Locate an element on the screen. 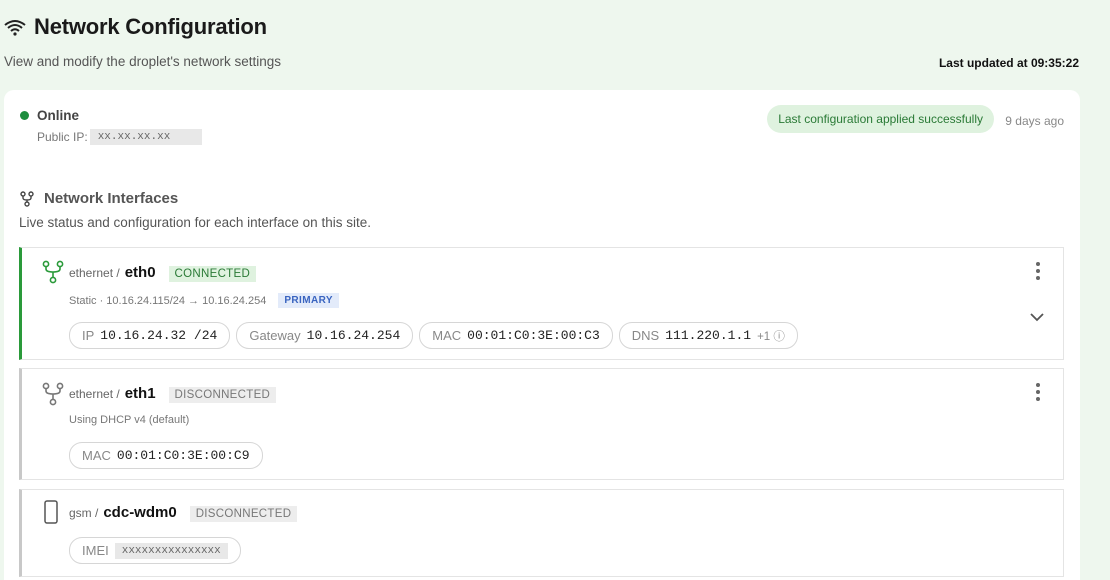 This screenshot has width=1110, height=580. mac-chip: MAC 00:01:C0:3E:00:C3 is located at coordinates (516, 335).